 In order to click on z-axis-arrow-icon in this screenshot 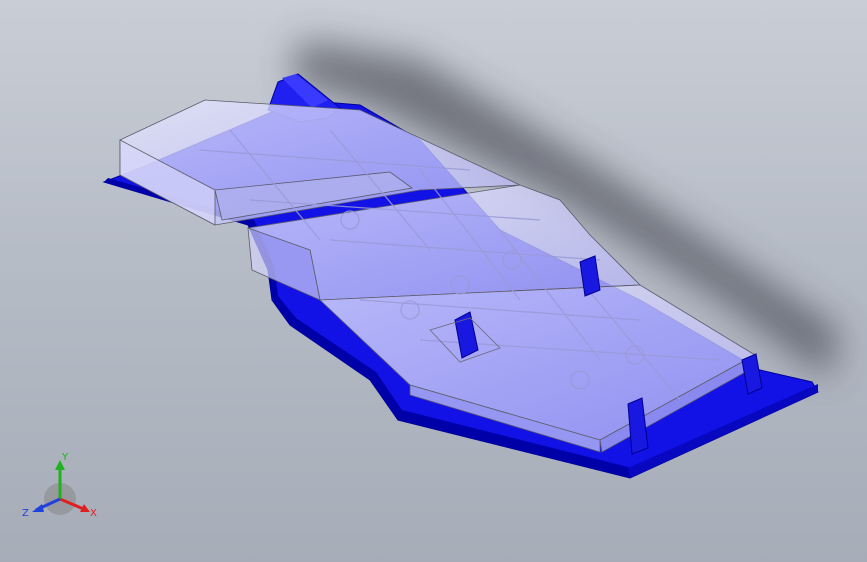, I will do `click(38, 508)`.